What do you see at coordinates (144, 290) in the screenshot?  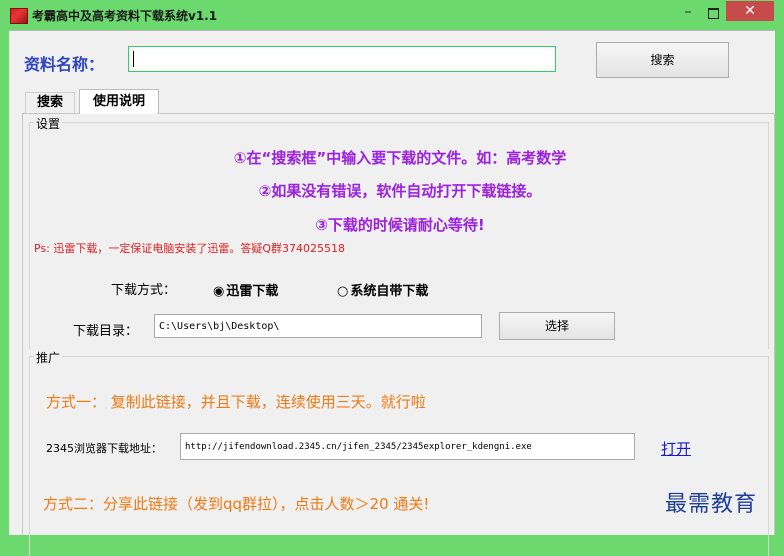 I see `download-method-label: 下载方式：` at bounding box center [144, 290].